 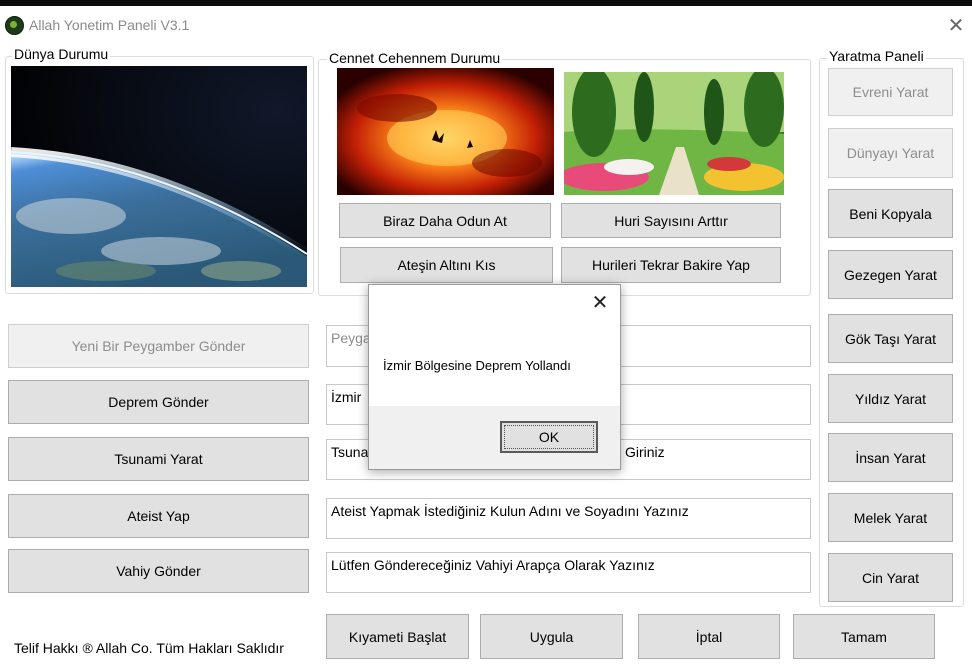 What do you see at coordinates (415, 58) in the screenshot?
I see `heaven-hell-legend: Cennet Cehennem Durumu` at bounding box center [415, 58].